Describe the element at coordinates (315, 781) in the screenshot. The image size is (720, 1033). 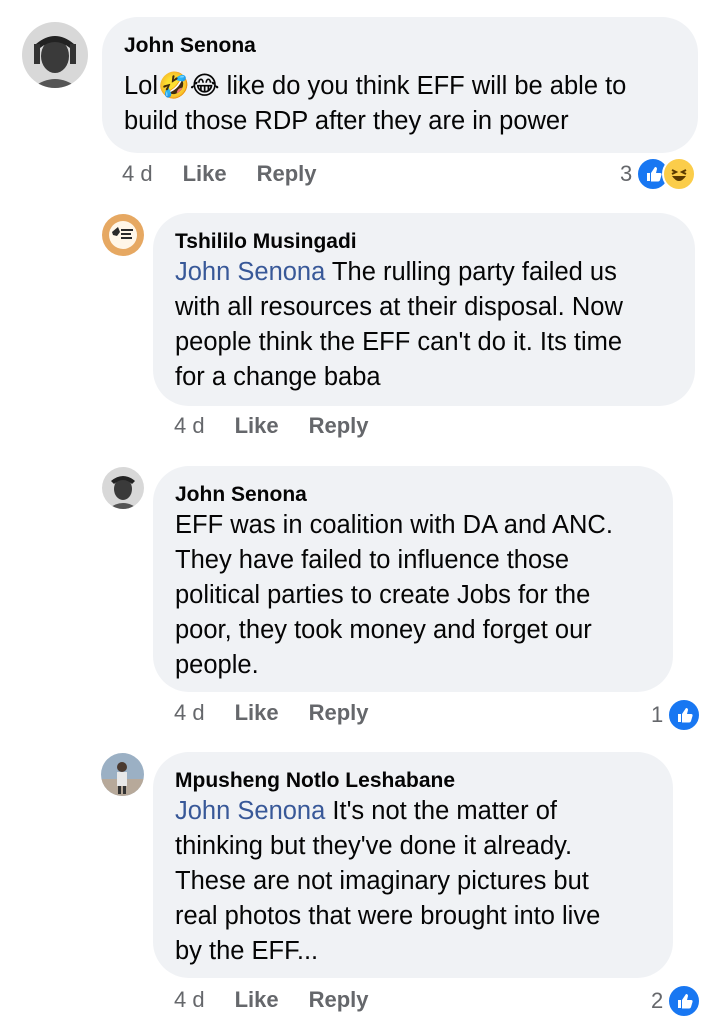
I see `comment-author: Mpusheng Notlo Leshabane` at that location.